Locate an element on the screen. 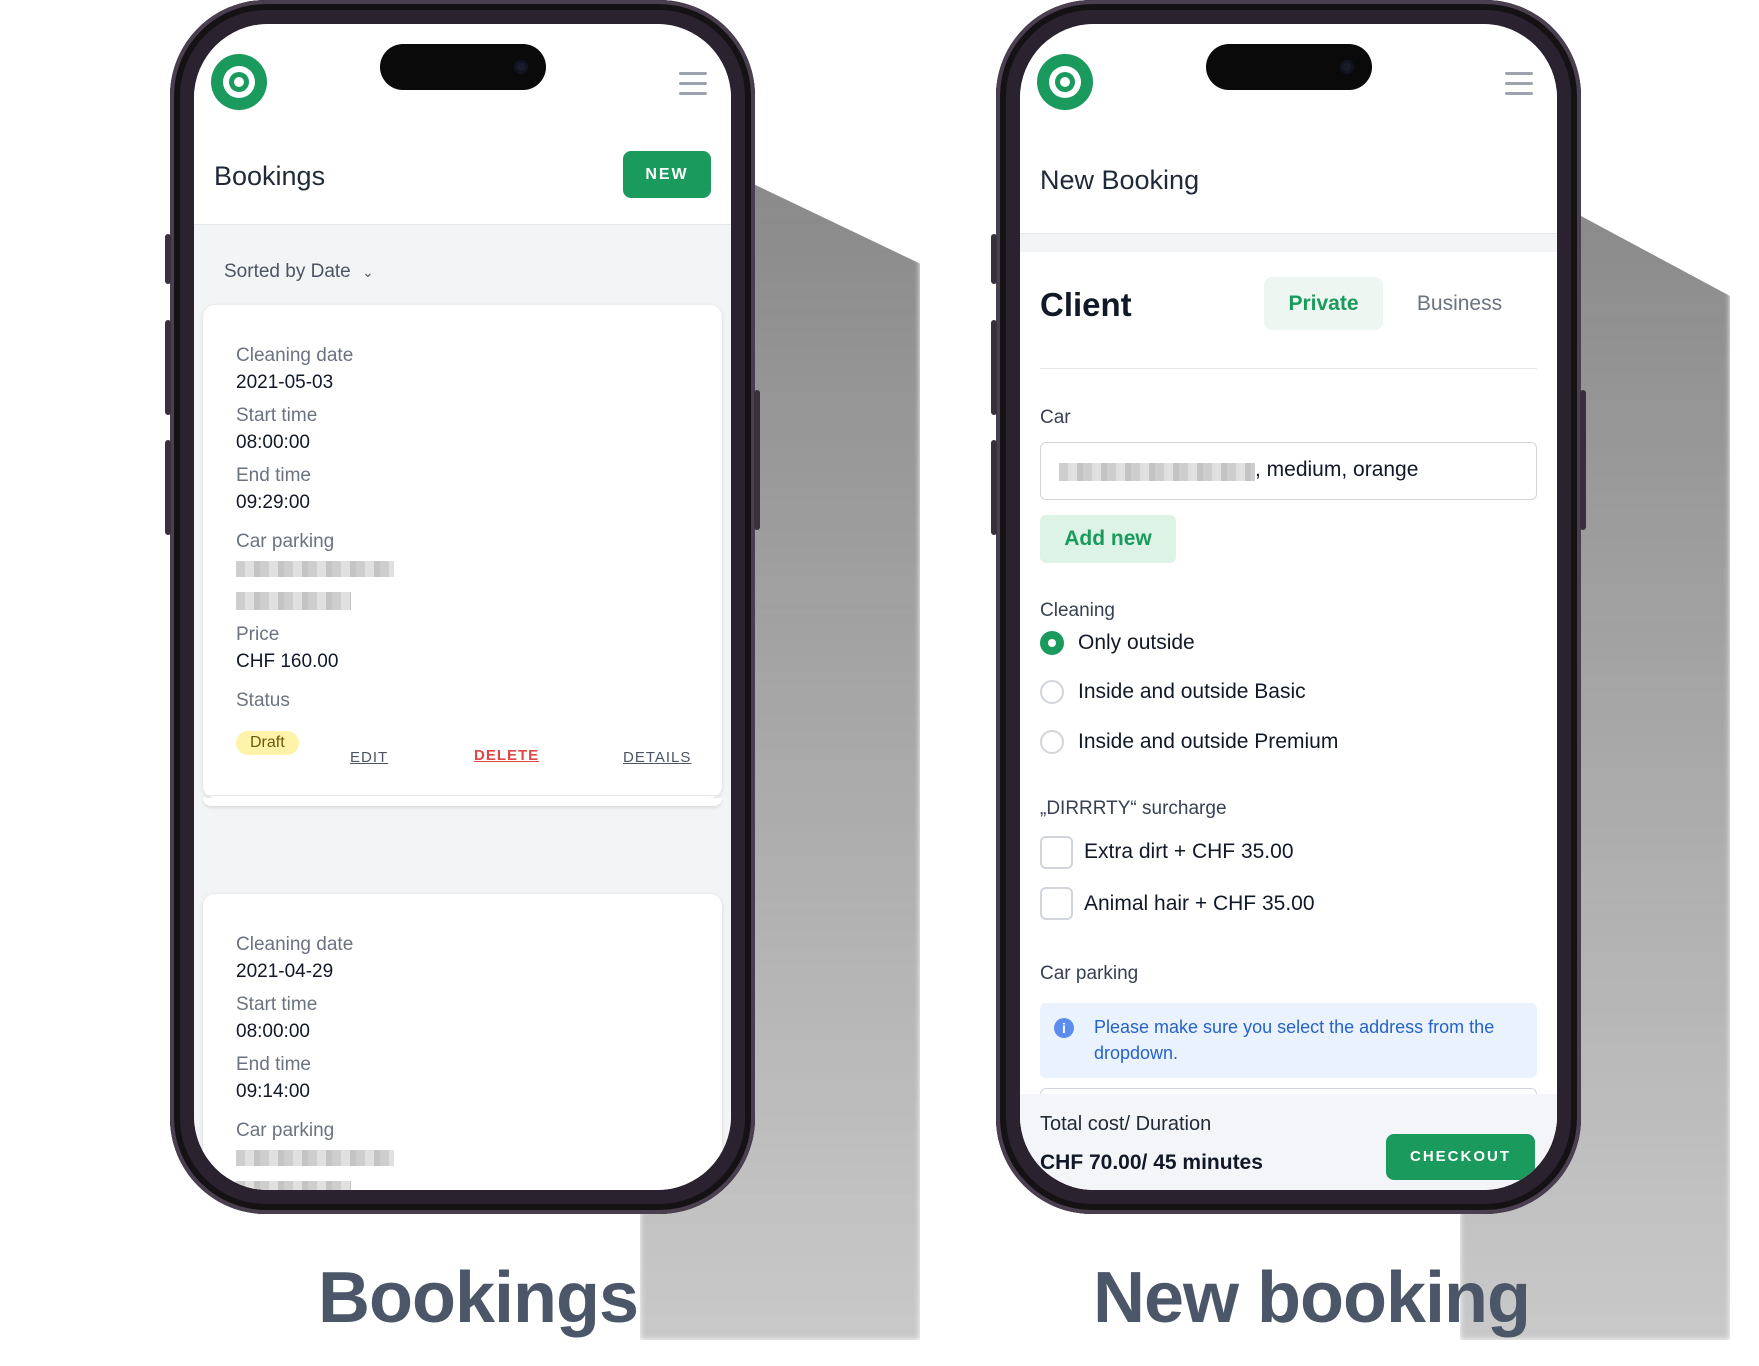  price-value: CHF 160.00 is located at coordinates (287, 661).